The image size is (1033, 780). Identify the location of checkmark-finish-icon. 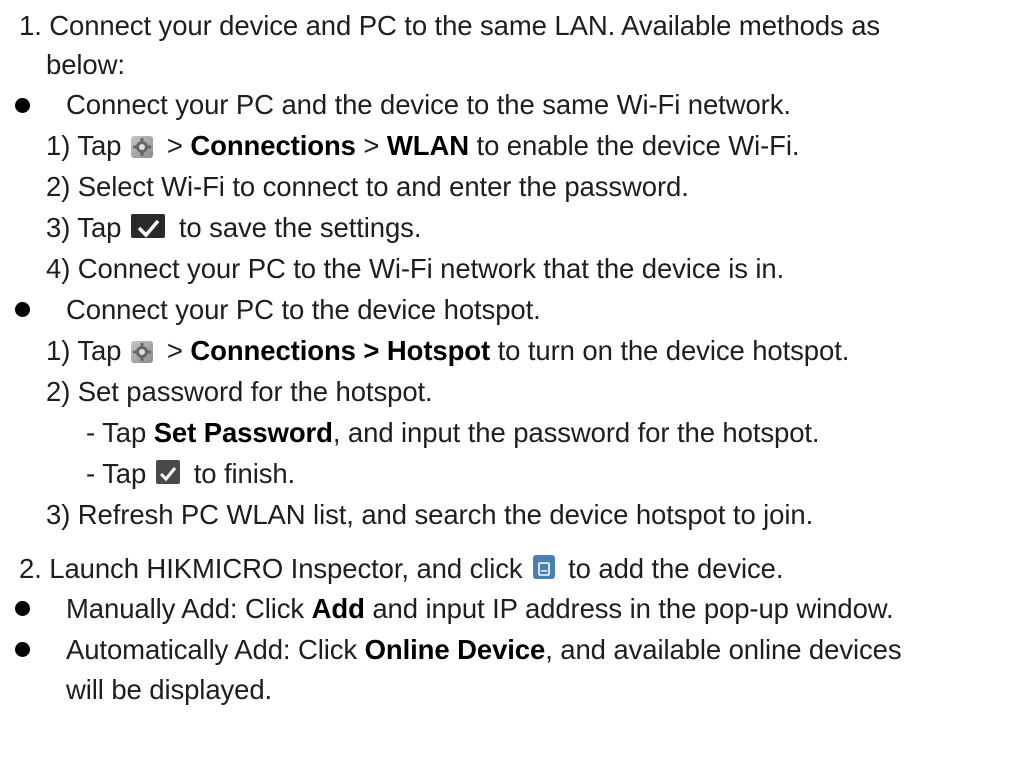
(168, 472).